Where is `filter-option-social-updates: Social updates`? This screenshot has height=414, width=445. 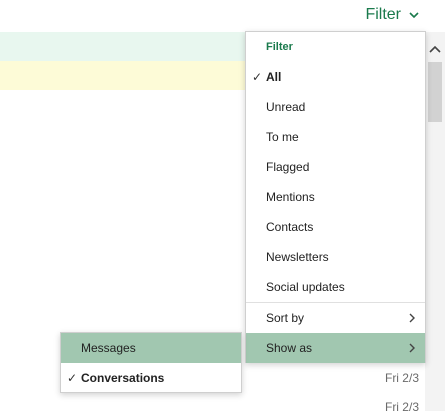
filter-option-social-updates: Social updates is located at coordinates (335, 287).